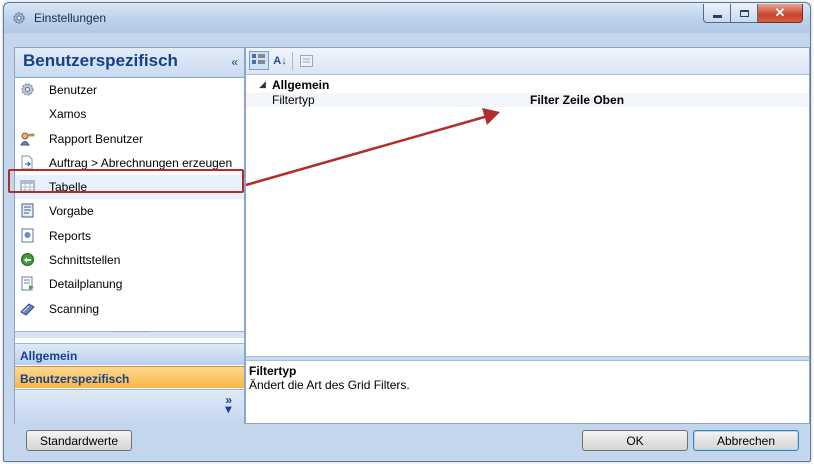 Image resolution: width=814 pixels, height=464 pixels. What do you see at coordinates (234, 62) in the screenshot?
I see `collapse-nav-button: «` at bounding box center [234, 62].